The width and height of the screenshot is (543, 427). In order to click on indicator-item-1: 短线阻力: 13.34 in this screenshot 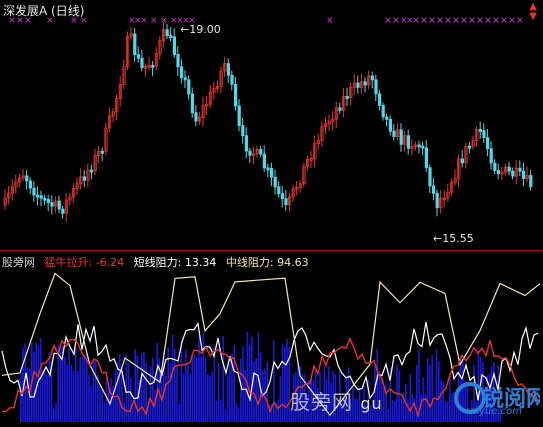, I will do `click(175, 262)`.